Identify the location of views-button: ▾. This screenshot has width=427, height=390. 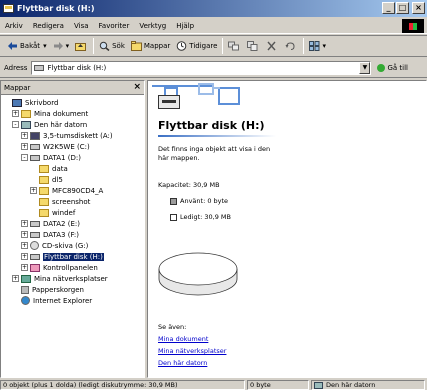
(317, 46).